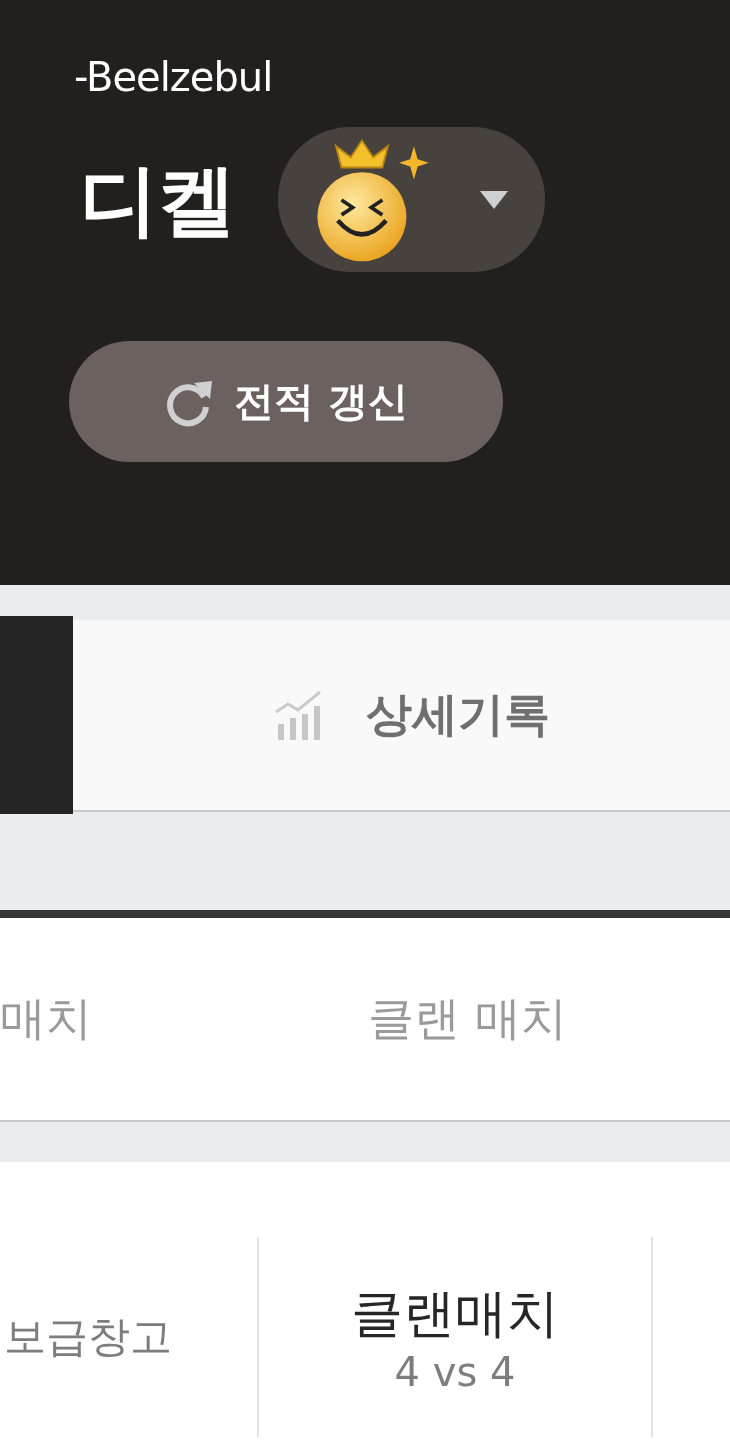 The width and height of the screenshot is (730, 1455). I want to click on team-size: 4 vs 4, so click(455, 1372).